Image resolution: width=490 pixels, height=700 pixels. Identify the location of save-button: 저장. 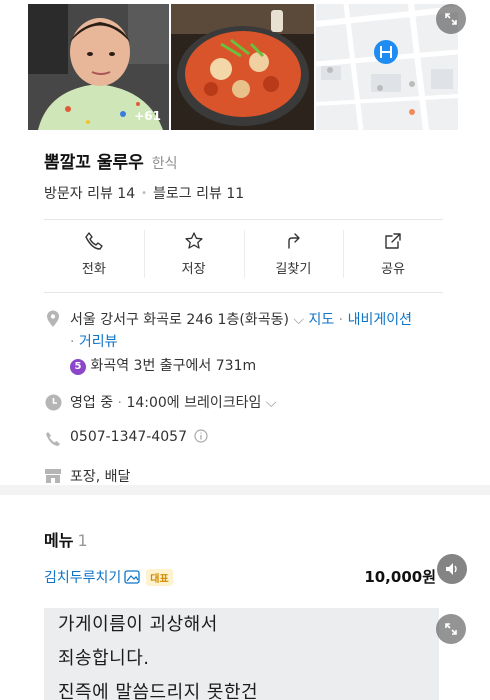
(193, 254).